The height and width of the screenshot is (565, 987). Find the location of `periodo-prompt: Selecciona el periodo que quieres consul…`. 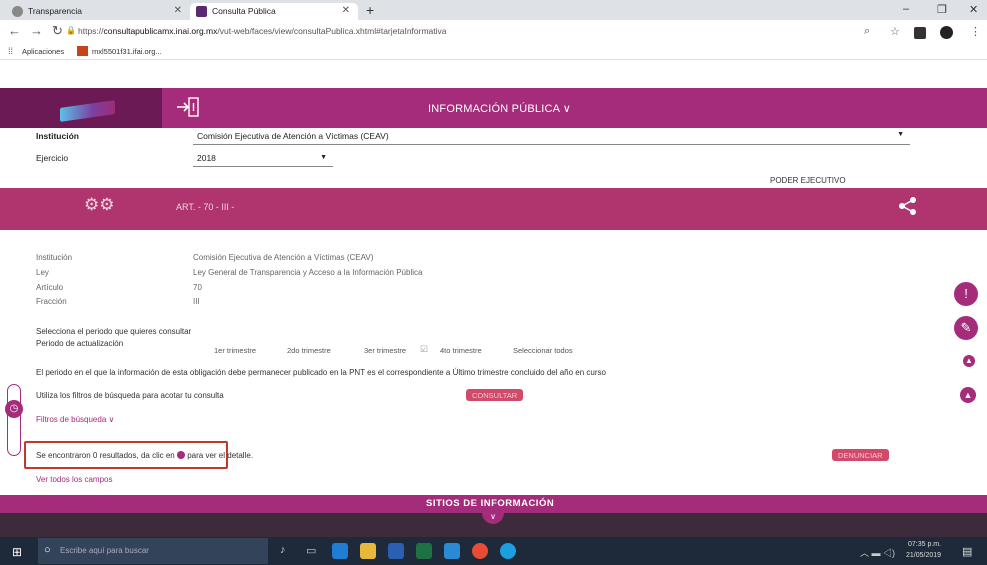

periodo-prompt: Selecciona el periodo que quieres consul… is located at coordinates (114, 331).